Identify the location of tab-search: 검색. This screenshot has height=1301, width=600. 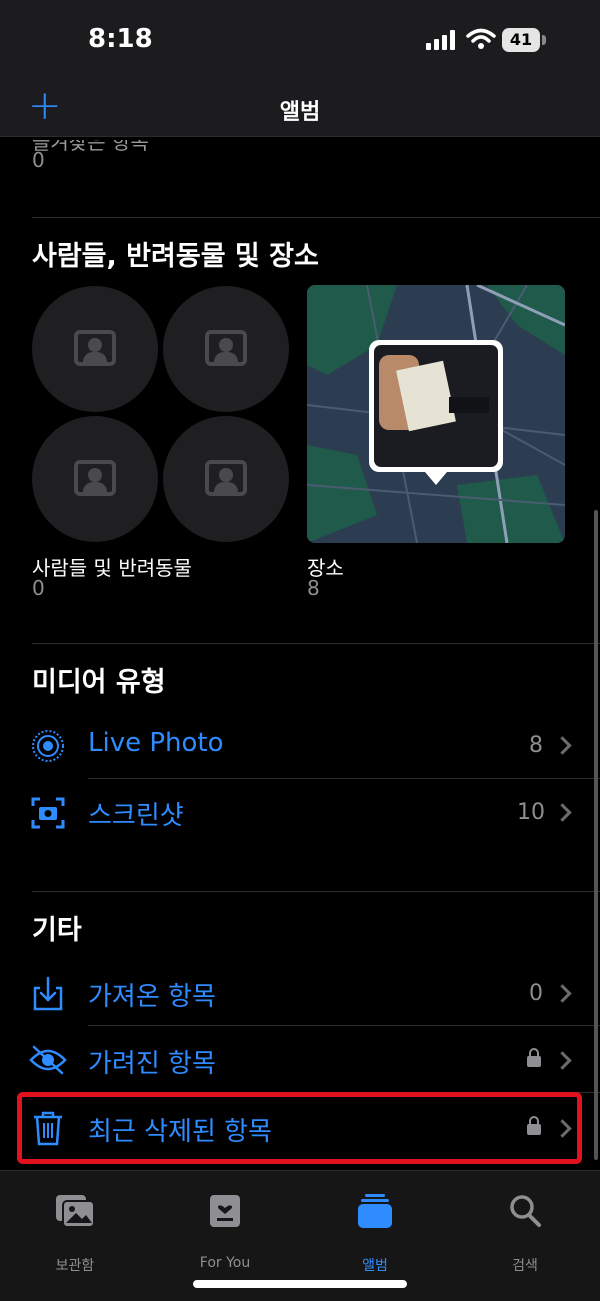
(525, 1233).